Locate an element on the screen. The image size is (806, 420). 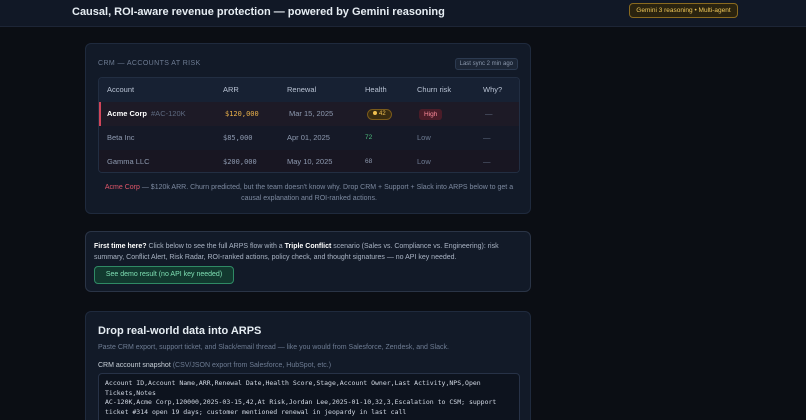
account-name: Acme Corp is located at coordinates (127, 113).